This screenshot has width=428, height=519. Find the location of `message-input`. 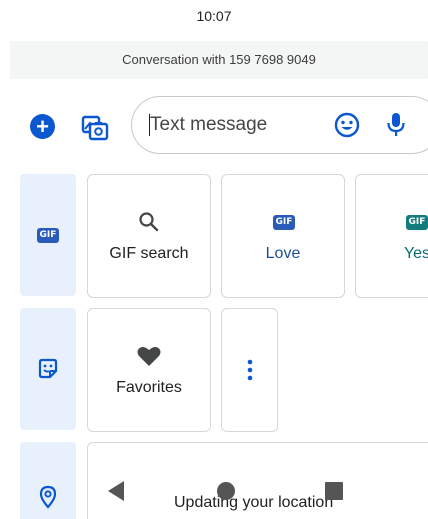

message-input is located at coordinates (234, 125).